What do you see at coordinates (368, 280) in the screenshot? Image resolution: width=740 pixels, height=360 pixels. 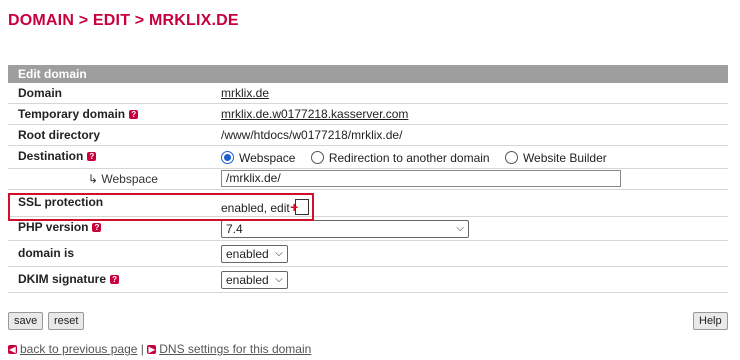 I see `row-dkim-signature: DKIM signature? enabled ⌵` at bounding box center [368, 280].